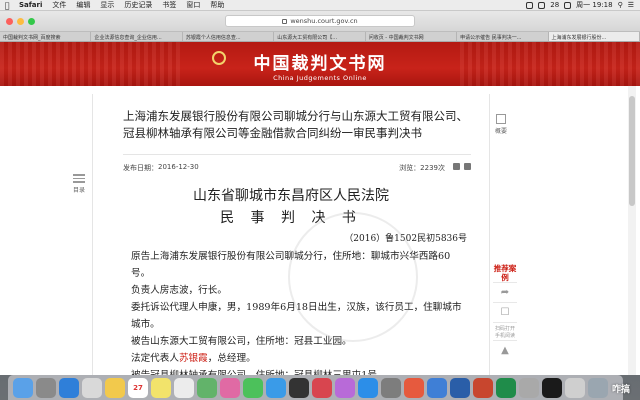  I want to click on url-text: wenshu.court.gov.cn, so click(324, 21).